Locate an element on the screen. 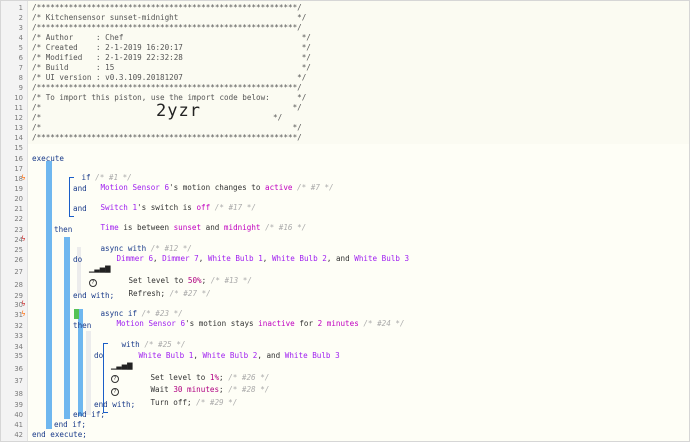 Image resolution: width=690 pixels, height=442 pixels. value-sunset: sunset is located at coordinates (187, 227).